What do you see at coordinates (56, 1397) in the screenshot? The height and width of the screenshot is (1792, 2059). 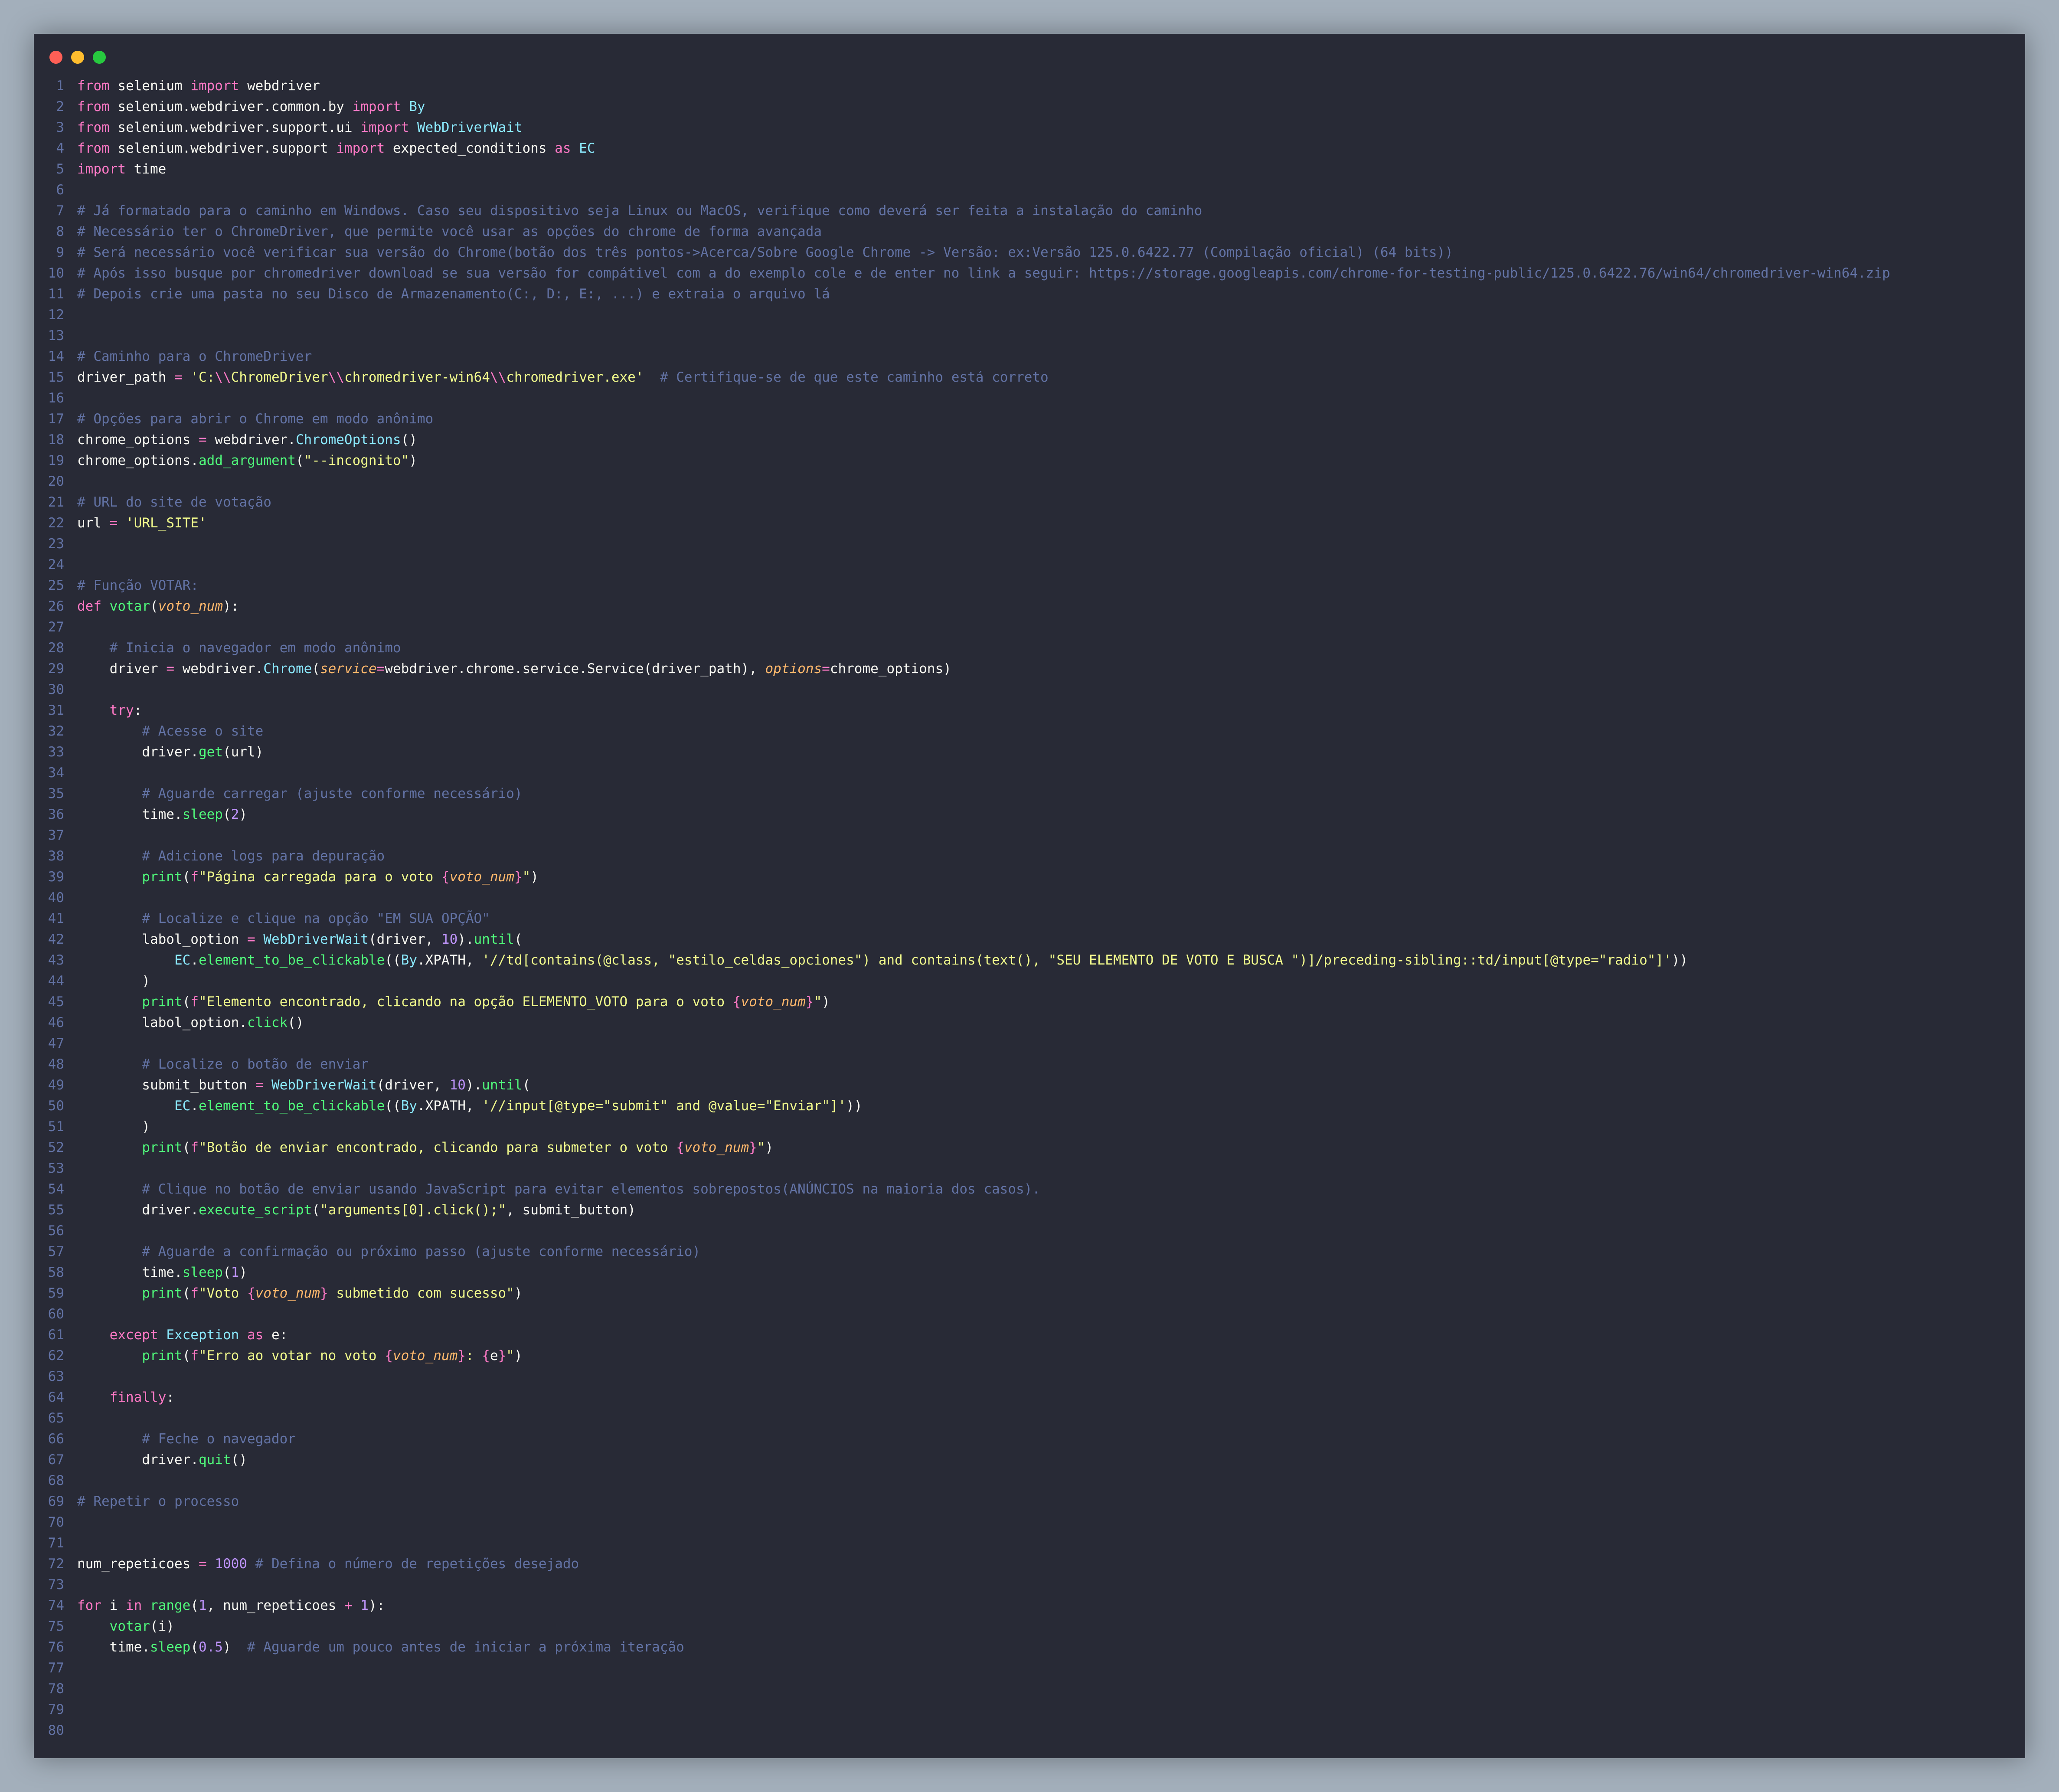 I see `line-number: 64` at bounding box center [56, 1397].